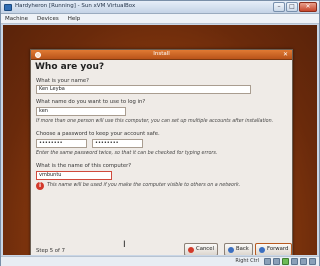 The image size is (320, 266). Describe the element at coordinates (247, 261) in the screenshot. I see `host-key-label: Right Ctrl` at that location.